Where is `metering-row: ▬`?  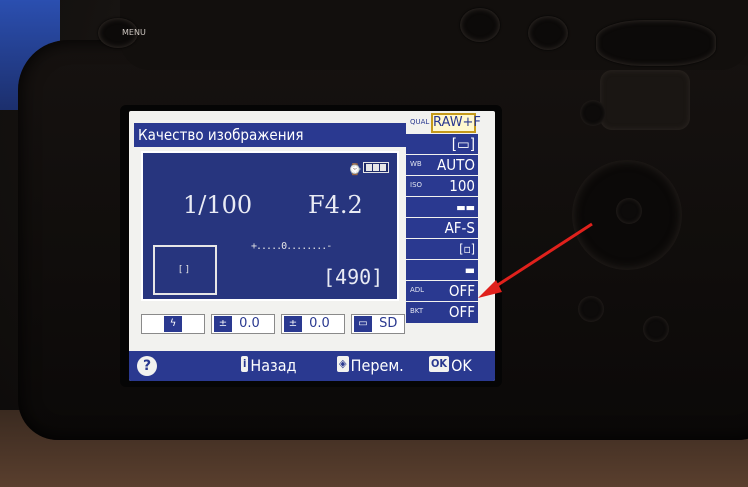
metering-row: ▬ is located at coordinates (442, 270).